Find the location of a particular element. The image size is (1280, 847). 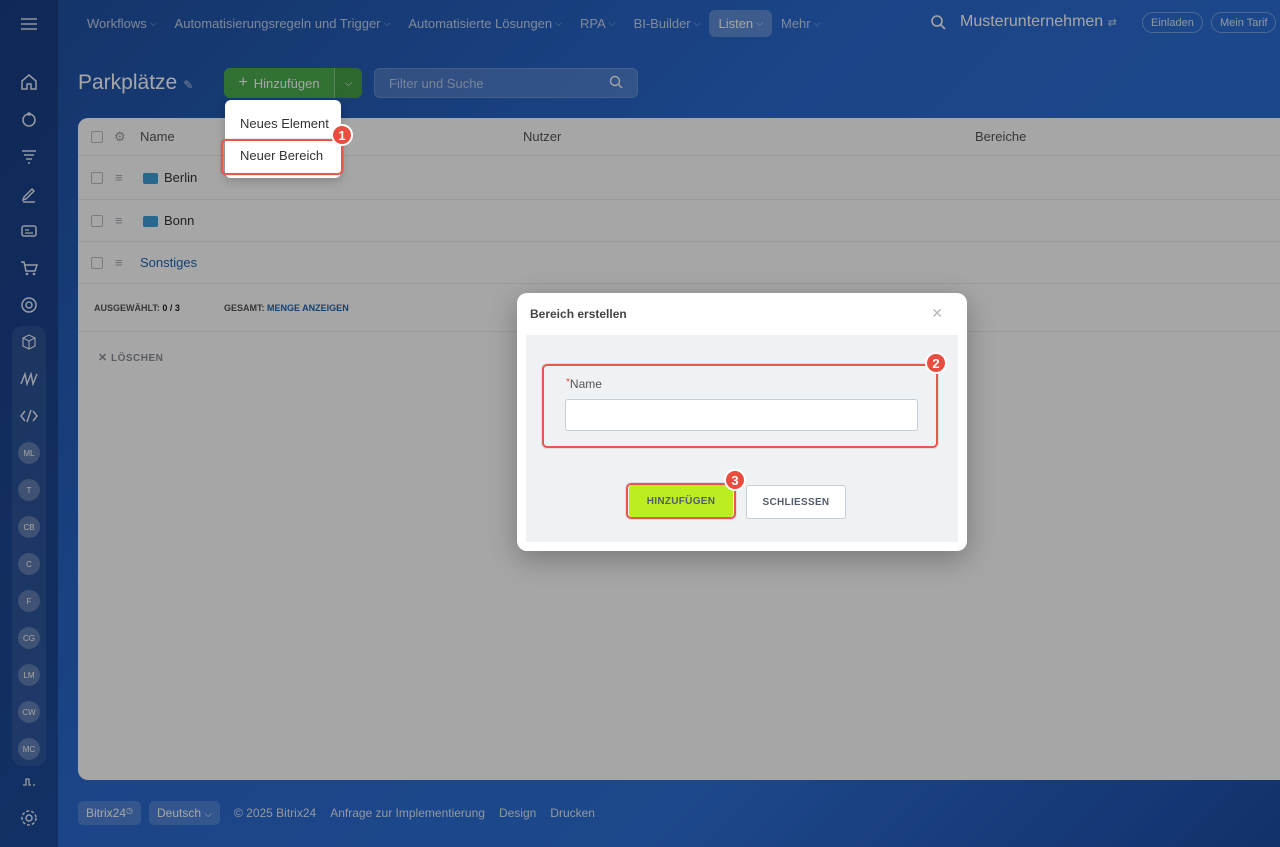

menu-item-new-element: Neues Element is located at coordinates (284, 123).